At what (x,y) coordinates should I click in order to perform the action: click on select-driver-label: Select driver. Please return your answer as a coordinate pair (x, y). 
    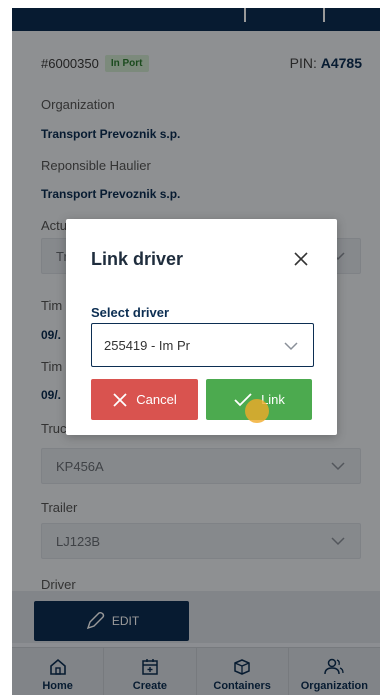
    Looking at the image, I should click on (130, 312).